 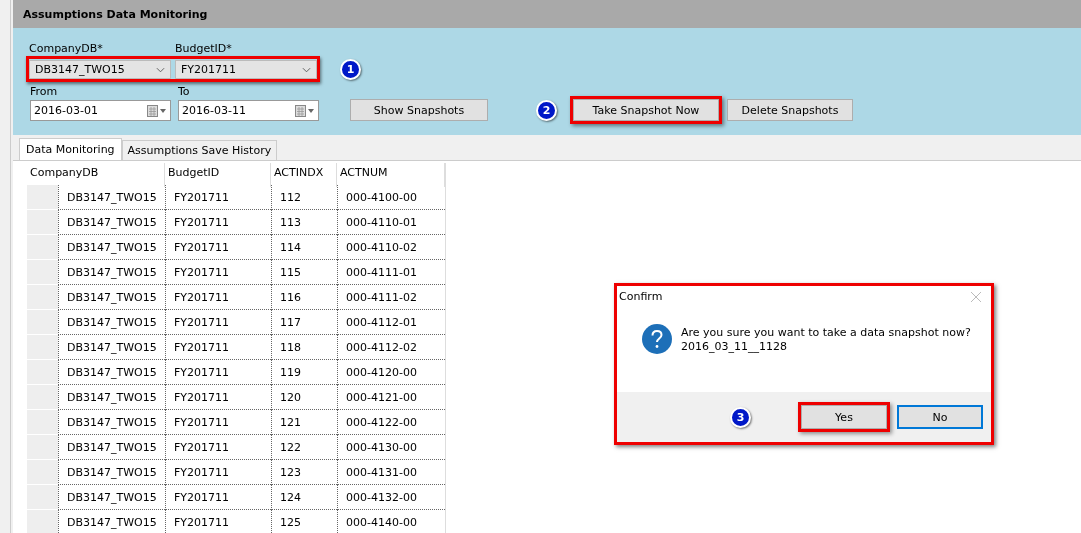 I want to click on table-cell: 000-4110-02, so click(x=391, y=247).